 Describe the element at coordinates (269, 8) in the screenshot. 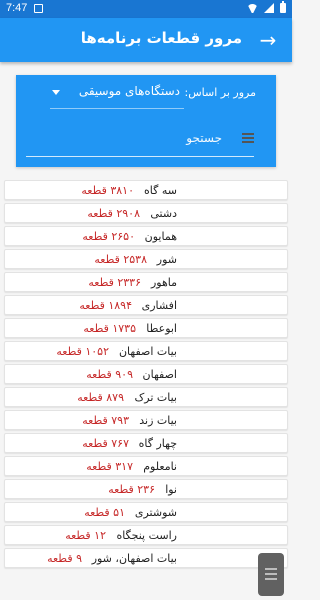

I see `signal-icon` at that location.